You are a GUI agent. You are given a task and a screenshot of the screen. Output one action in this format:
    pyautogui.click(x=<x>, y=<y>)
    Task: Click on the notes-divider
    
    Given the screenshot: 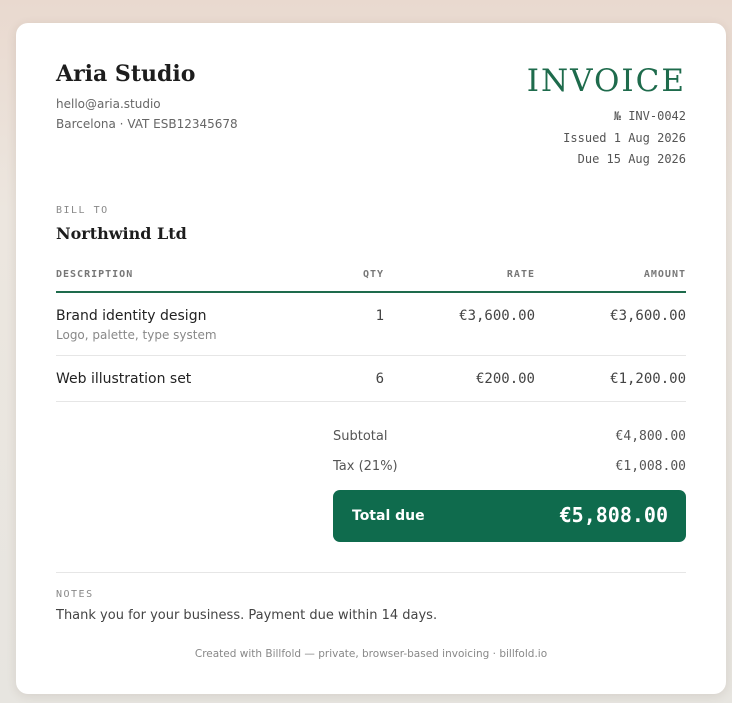 What is the action you would take?
    pyautogui.click(x=371, y=572)
    